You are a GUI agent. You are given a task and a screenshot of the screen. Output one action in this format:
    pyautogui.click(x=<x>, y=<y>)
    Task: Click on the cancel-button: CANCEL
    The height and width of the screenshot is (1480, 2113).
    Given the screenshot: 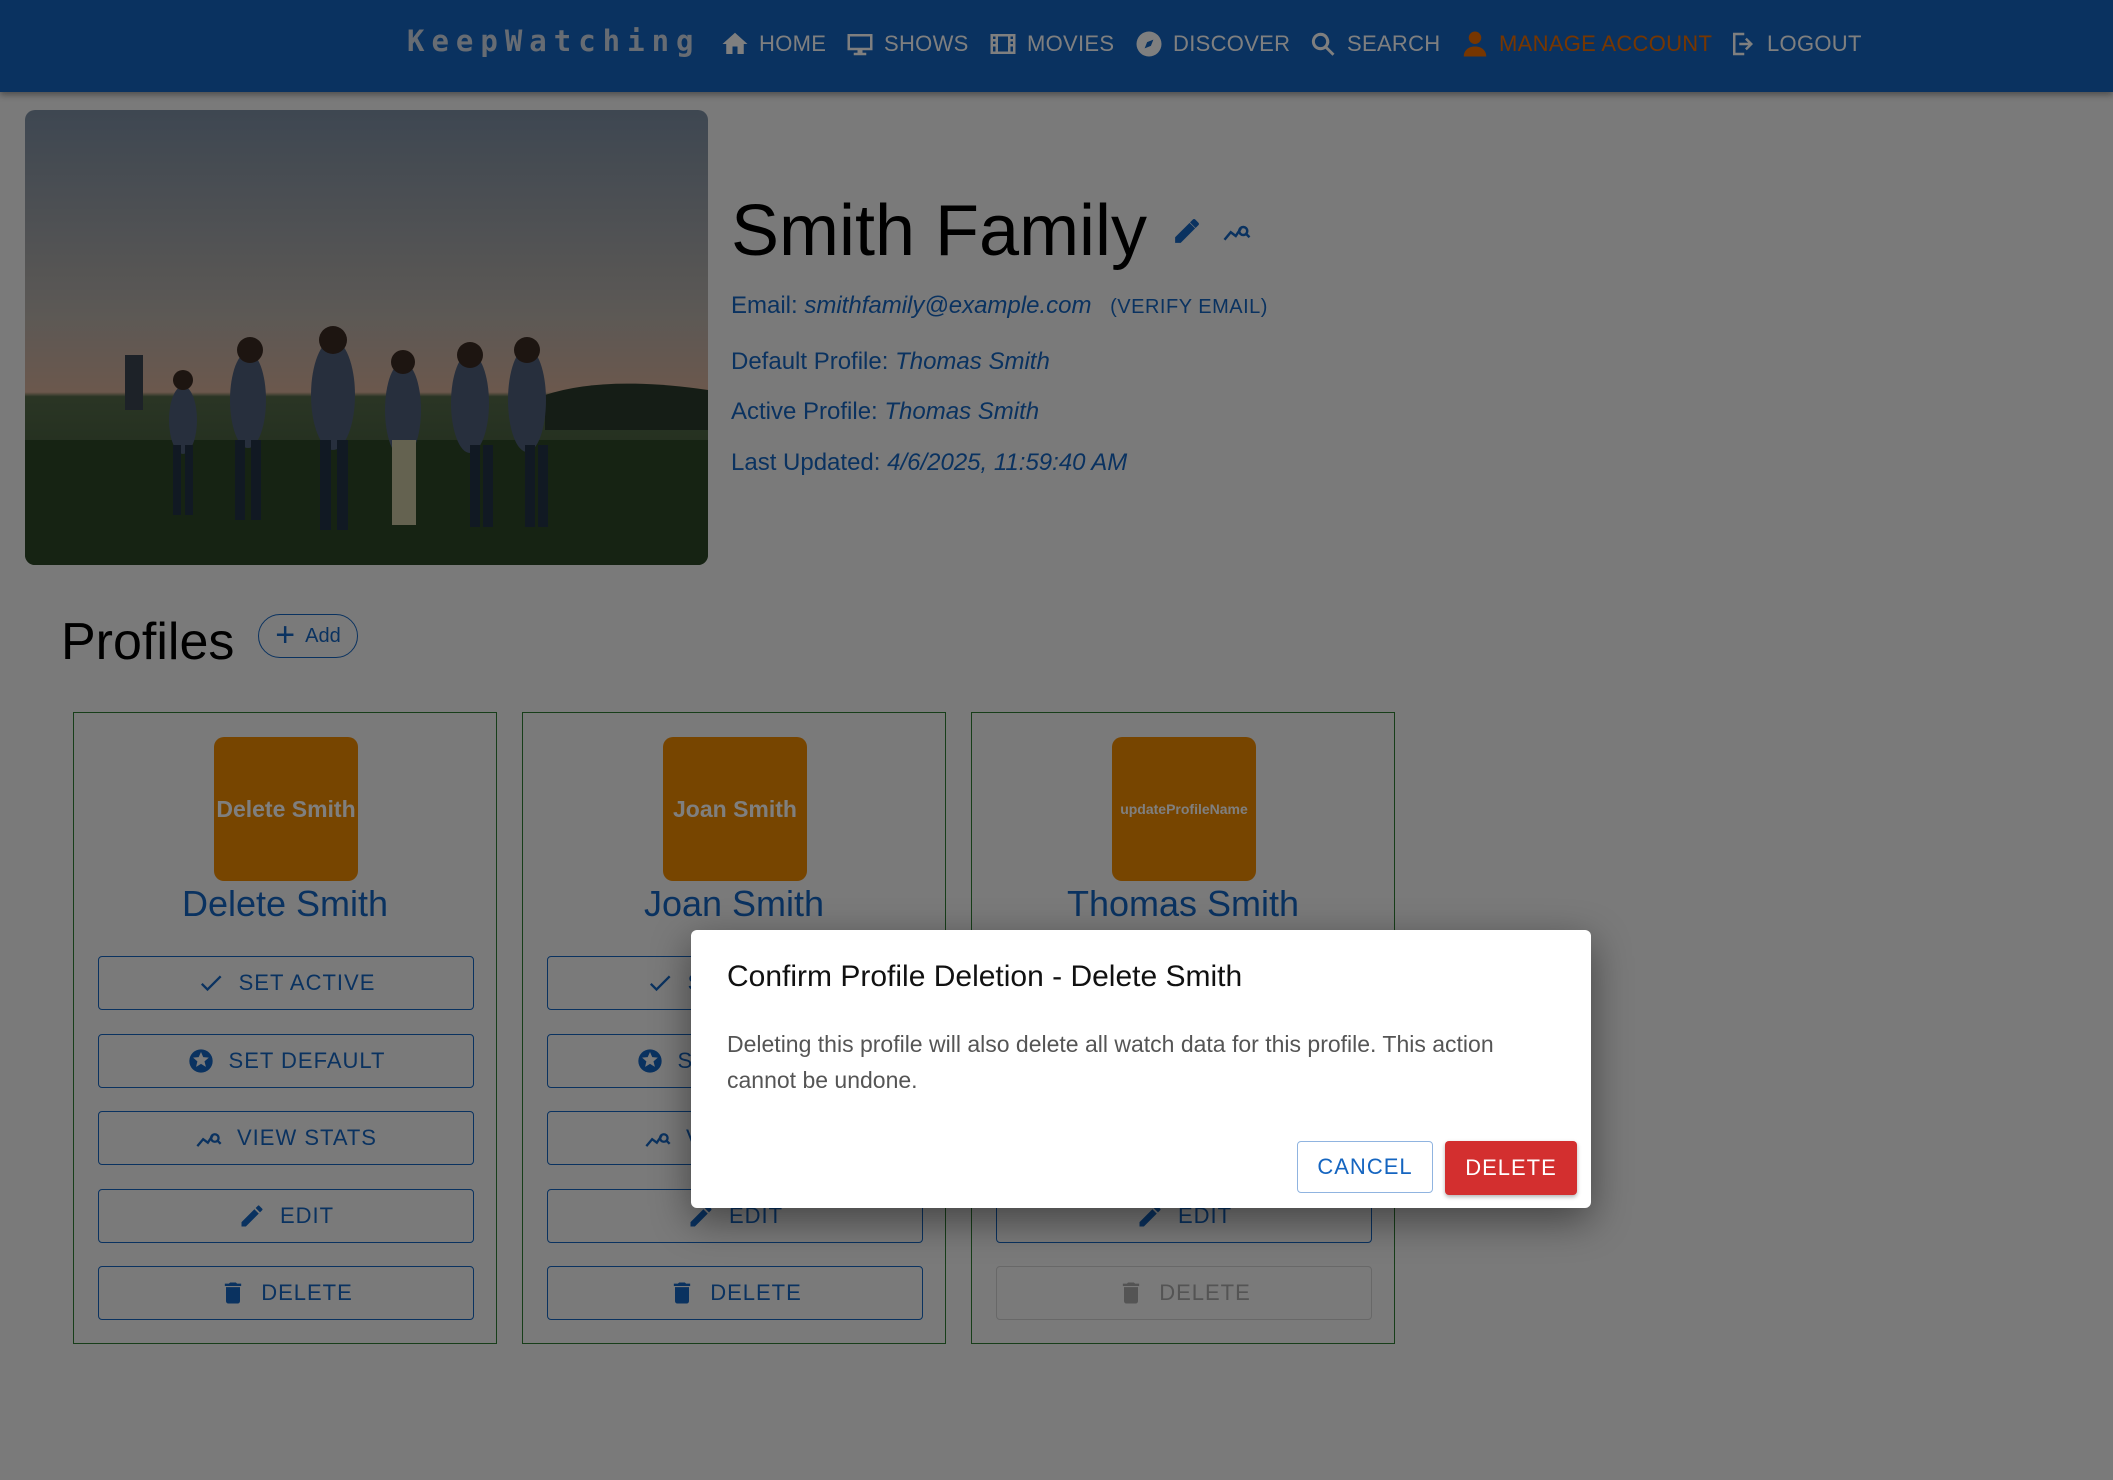 What is the action you would take?
    pyautogui.click(x=1365, y=1167)
    